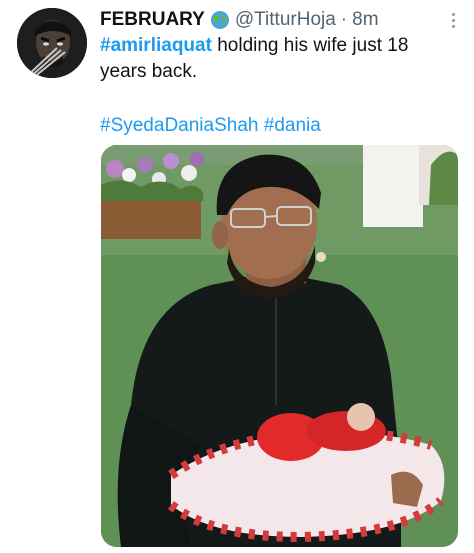 The image size is (474, 553). I want to click on more-options-icon, so click(453, 20).